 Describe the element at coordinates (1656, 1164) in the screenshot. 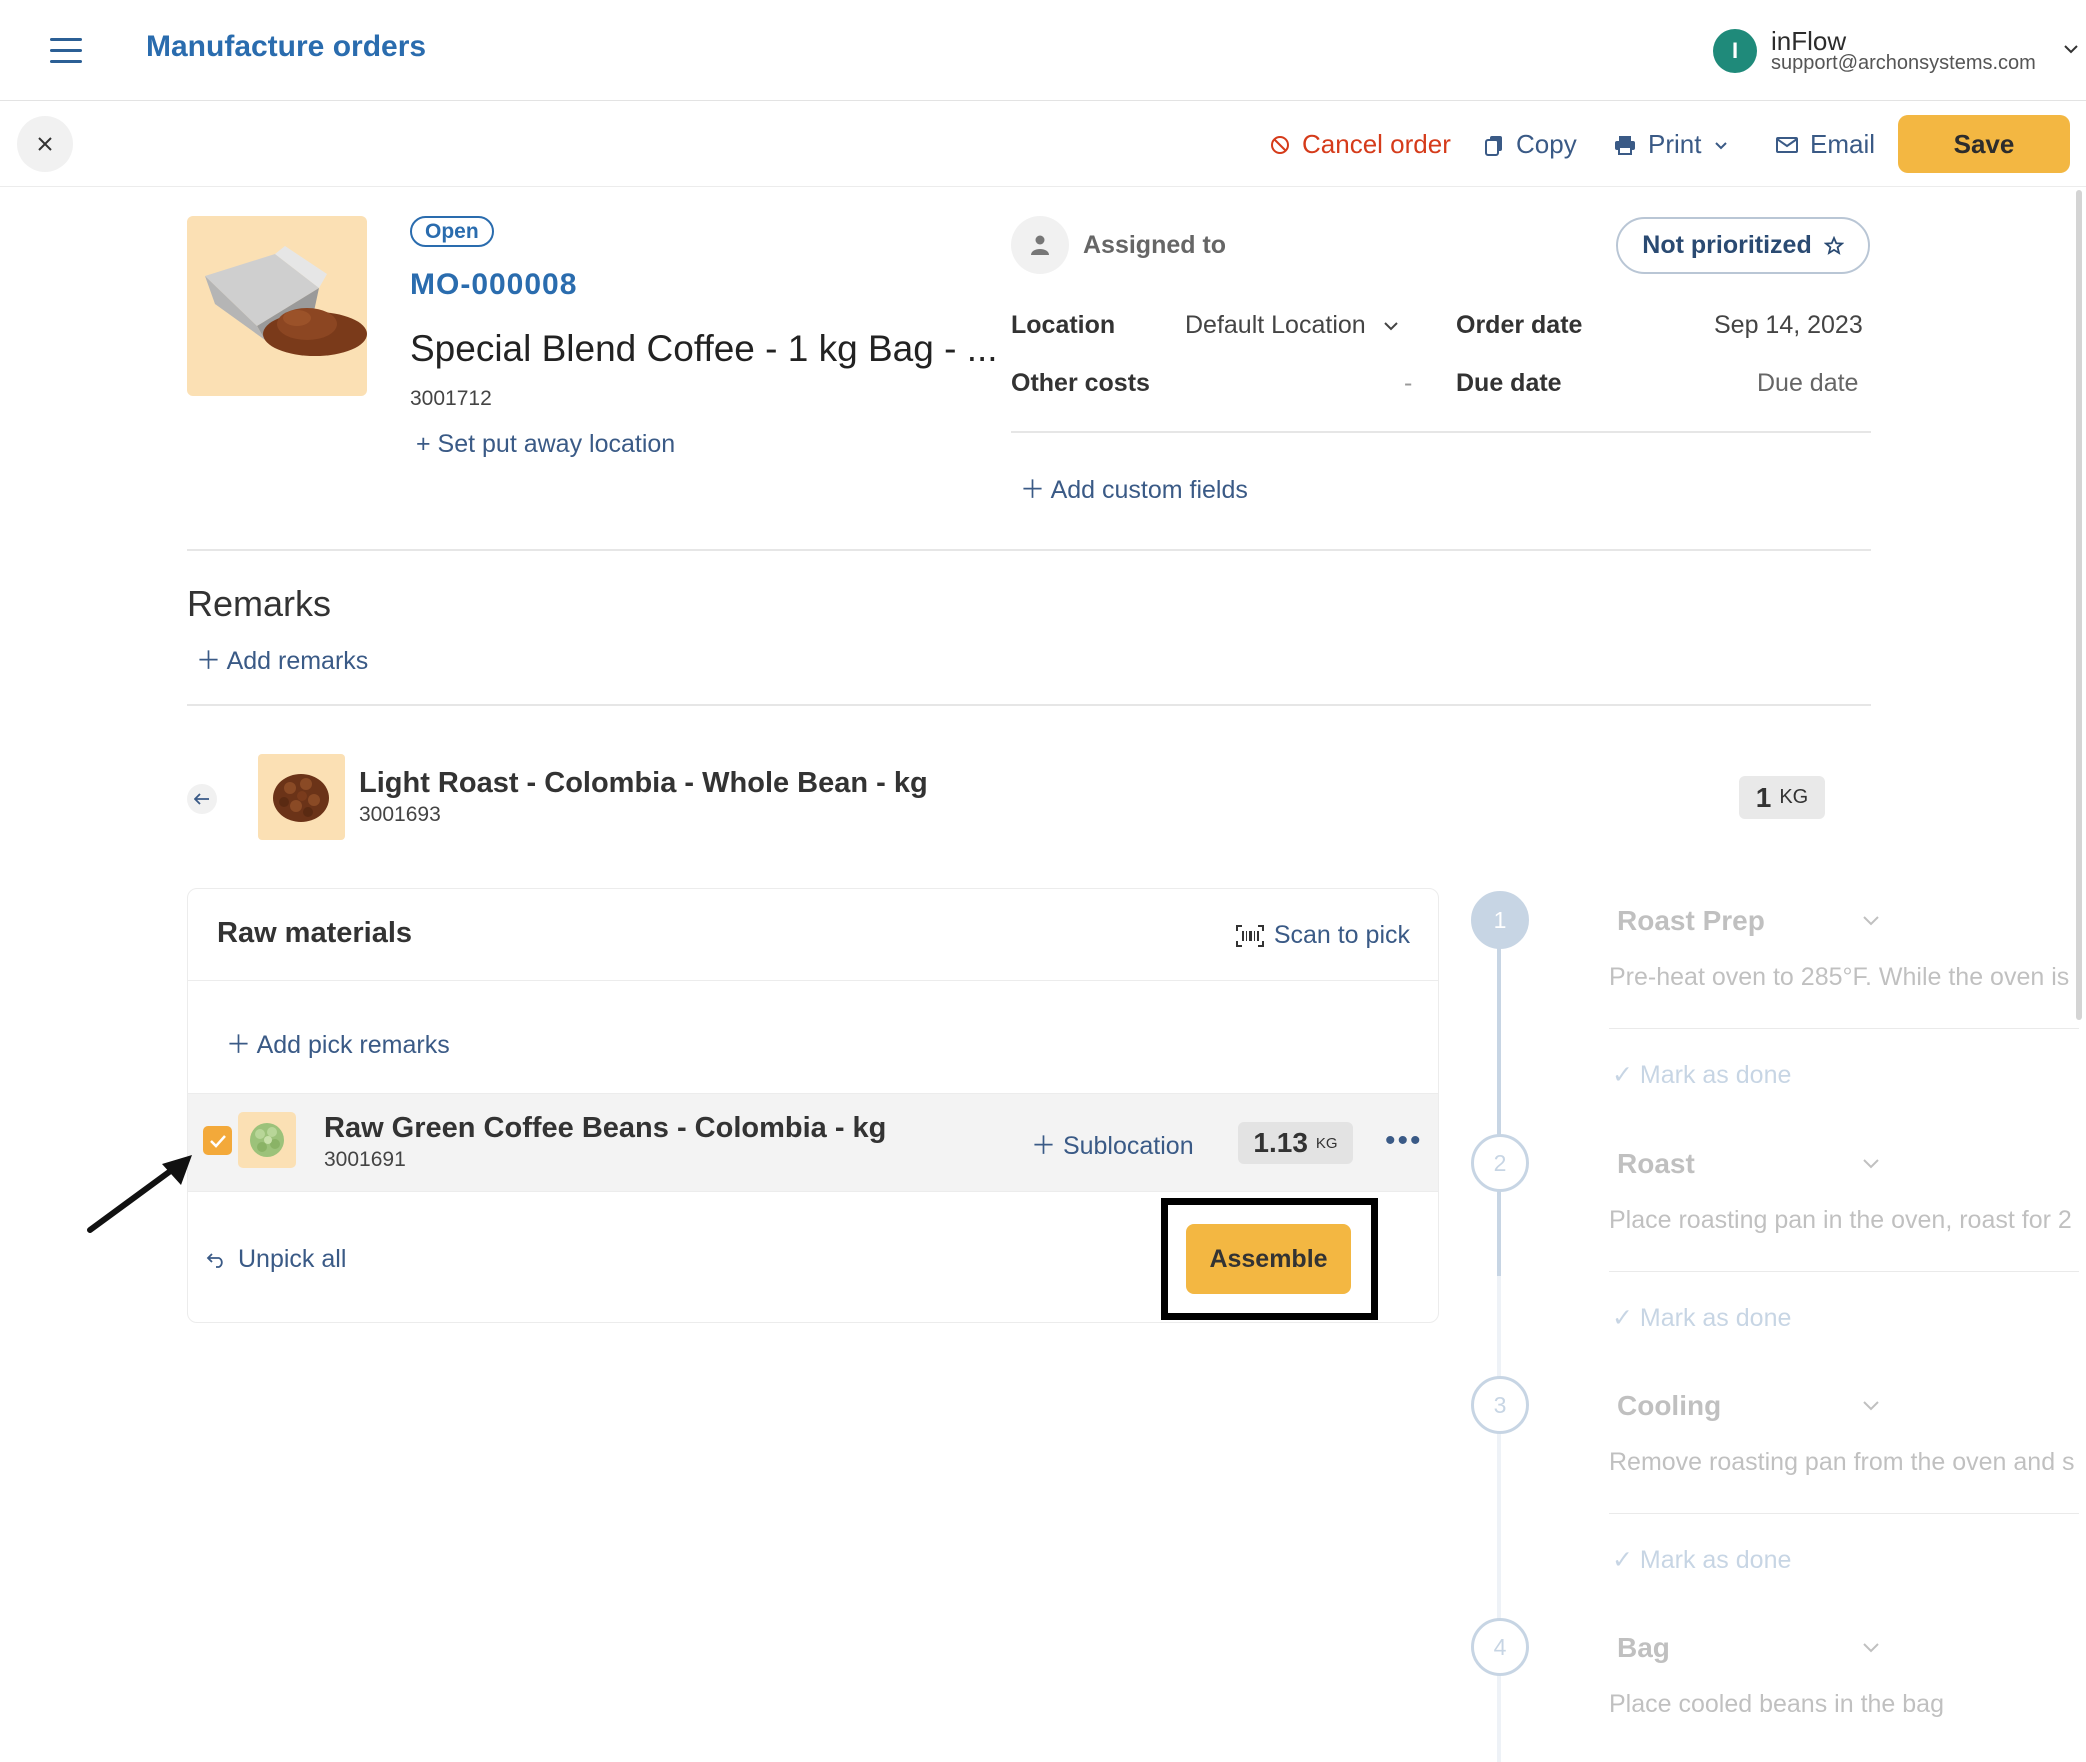

I see `step-name: Roast` at that location.